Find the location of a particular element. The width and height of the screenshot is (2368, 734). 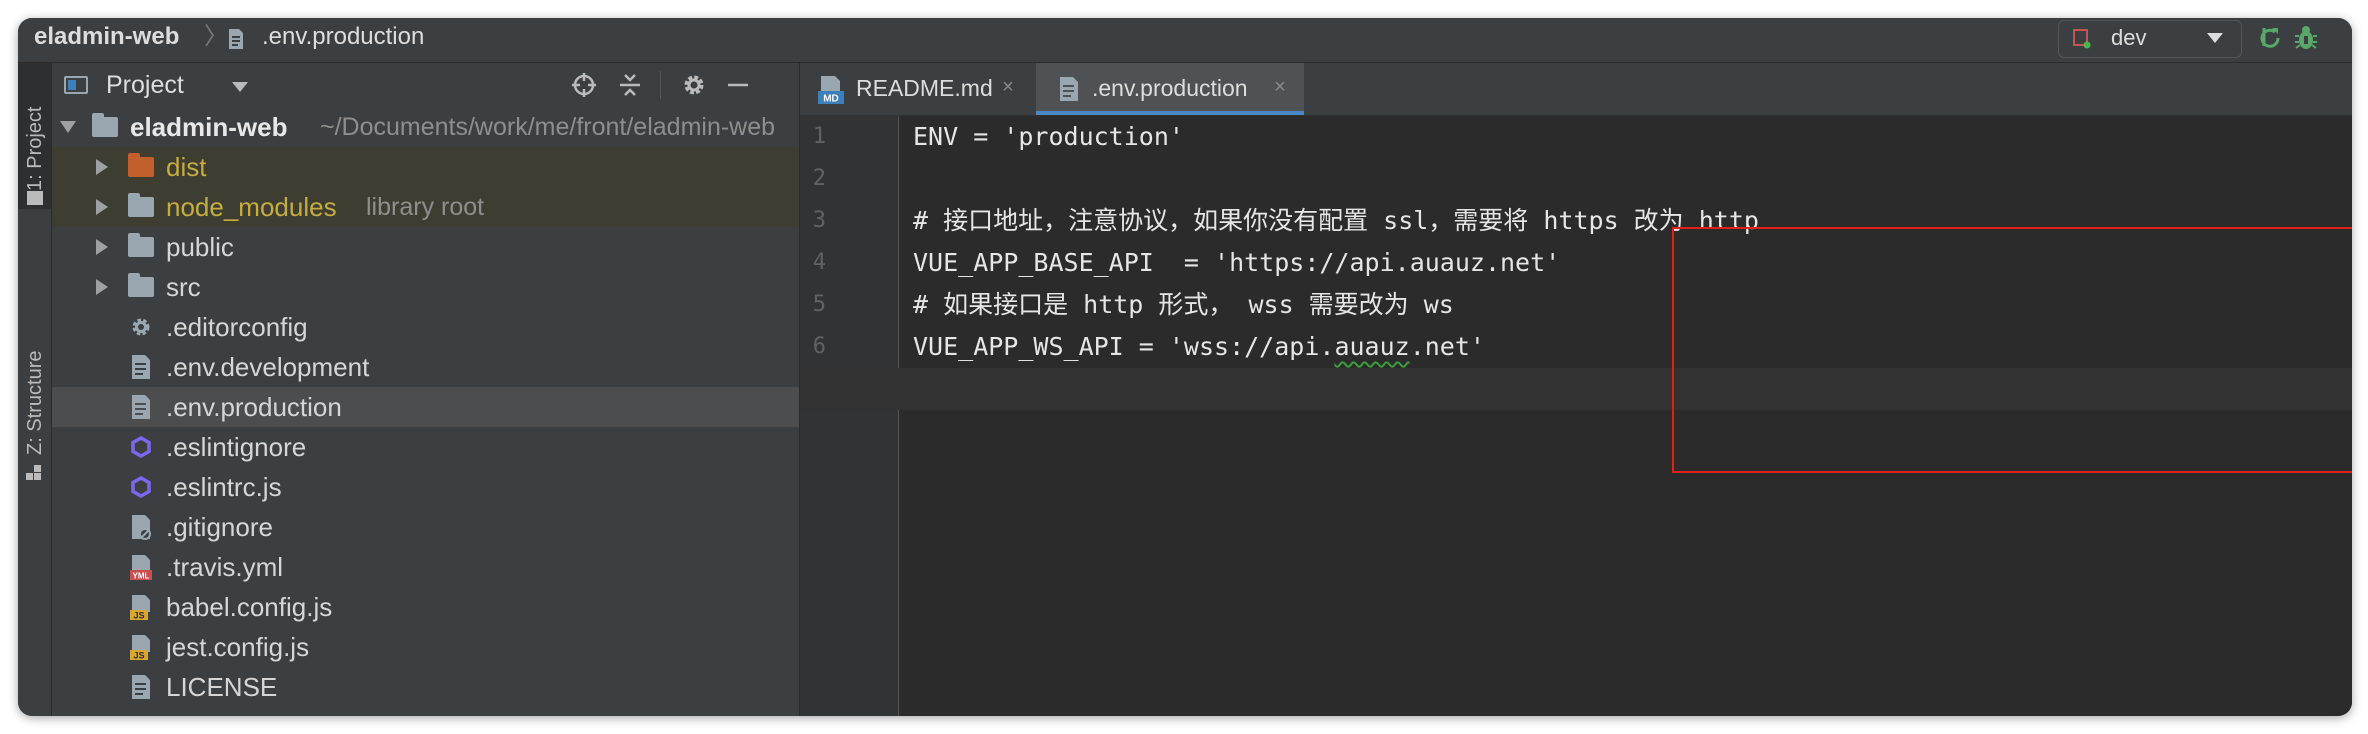

line-number: 2 is located at coordinates (819, 178).